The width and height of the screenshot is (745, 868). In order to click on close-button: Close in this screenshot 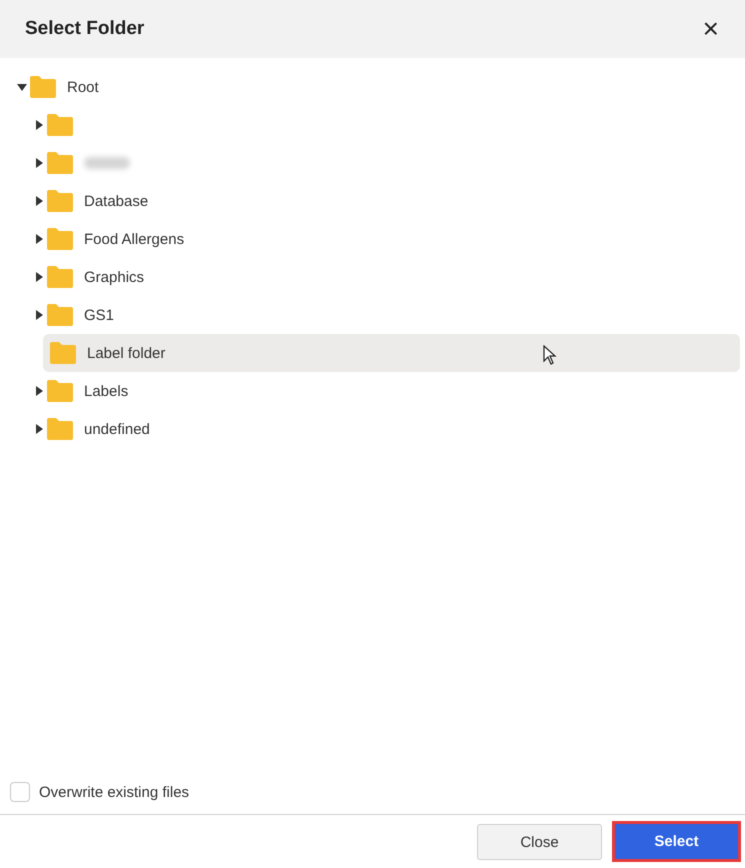, I will do `click(539, 842)`.